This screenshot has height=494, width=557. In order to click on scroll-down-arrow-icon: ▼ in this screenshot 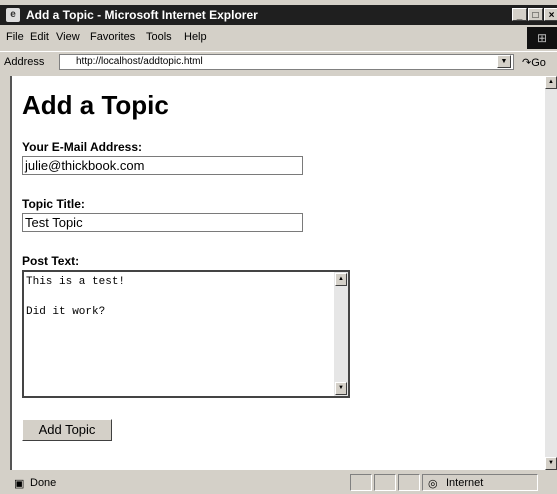, I will do `click(341, 388)`.